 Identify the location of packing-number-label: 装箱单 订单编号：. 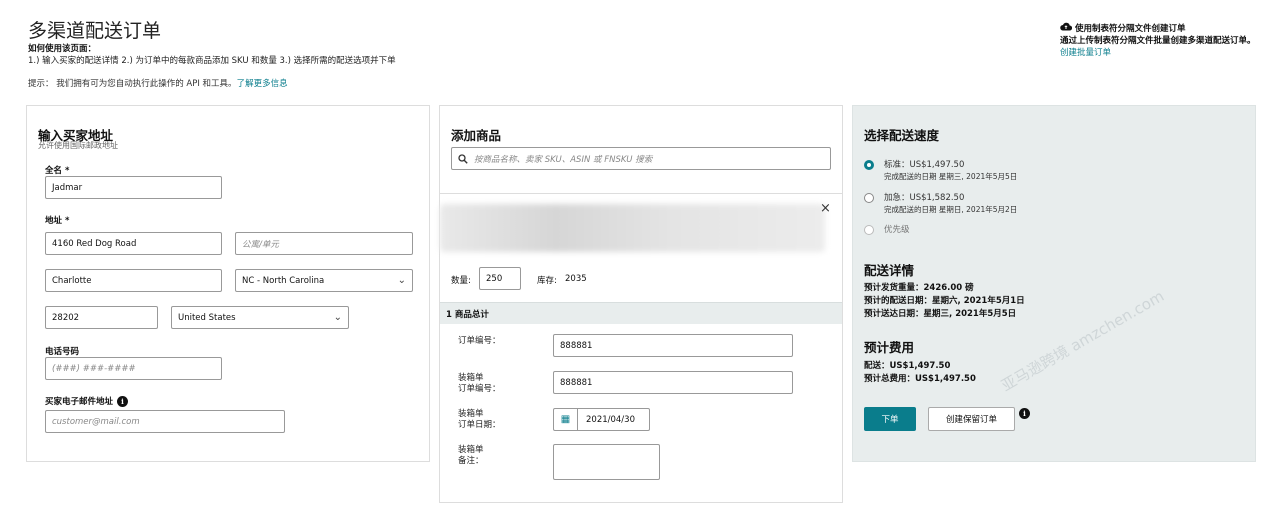
(479, 384).